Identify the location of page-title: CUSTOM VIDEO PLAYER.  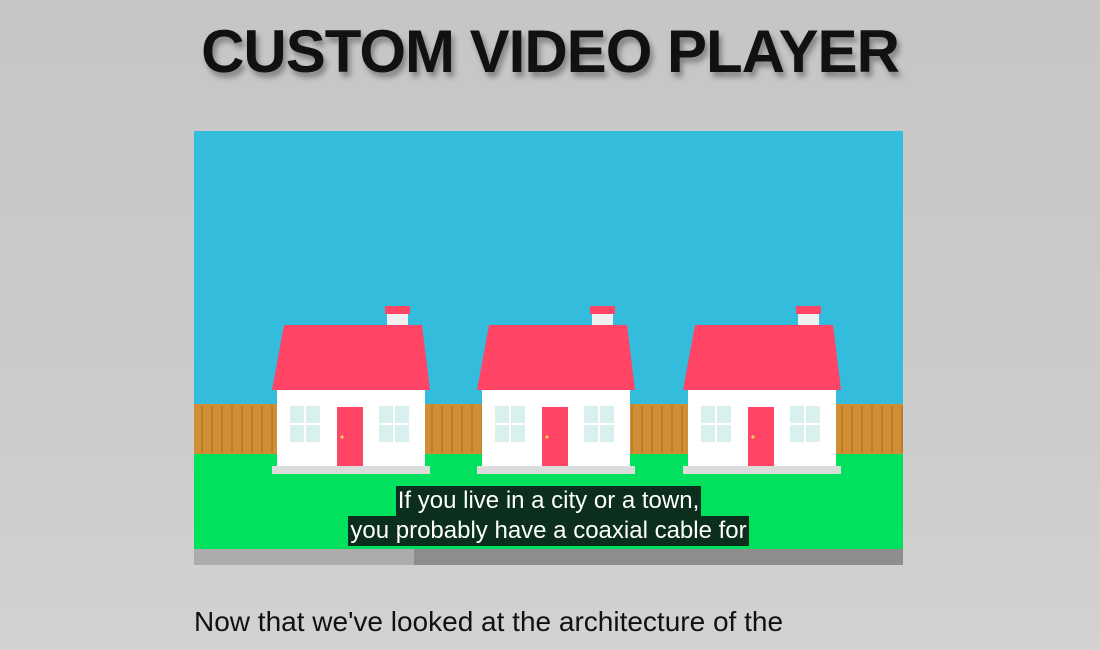
(550, 51).